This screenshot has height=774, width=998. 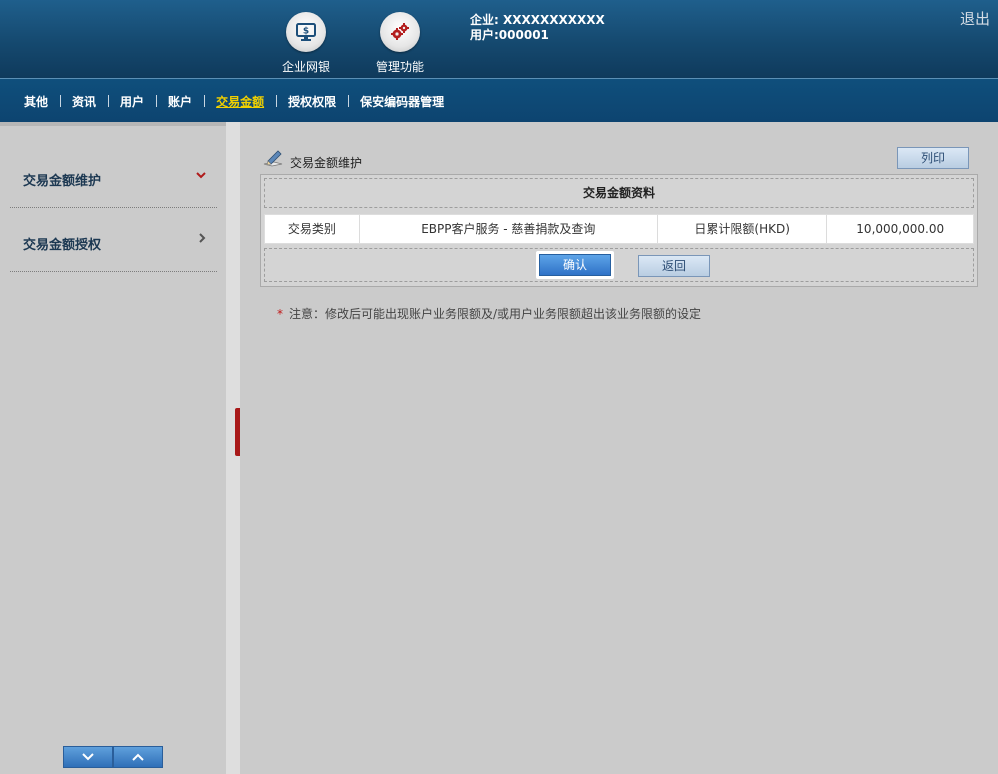 What do you see at coordinates (274, 159) in the screenshot?
I see `edit-pencil-icon` at bounding box center [274, 159].